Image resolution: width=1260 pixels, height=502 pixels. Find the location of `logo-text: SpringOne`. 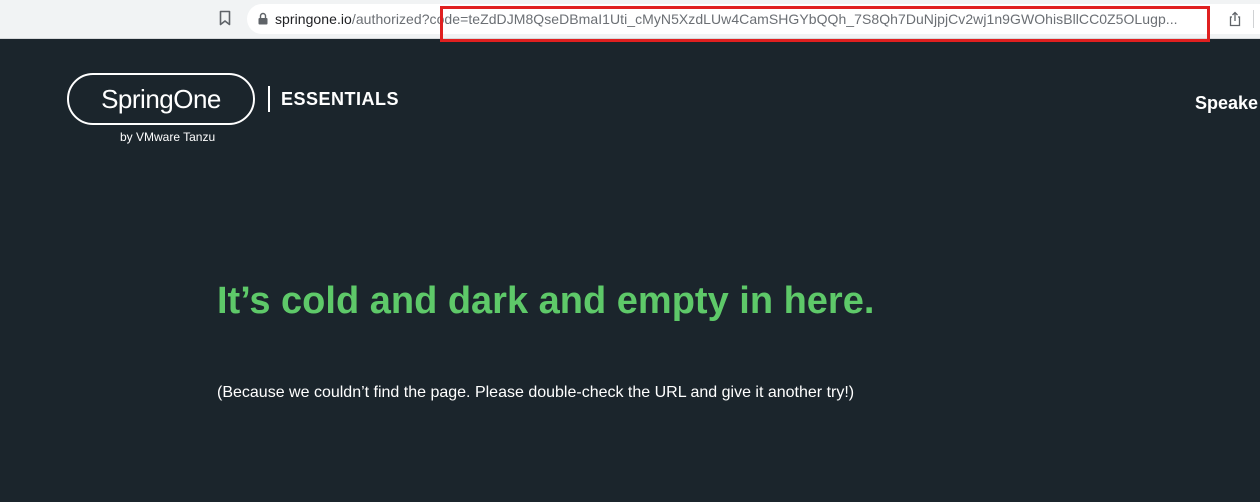

logo-text: SpringOne is located at coordinates (161, 99).